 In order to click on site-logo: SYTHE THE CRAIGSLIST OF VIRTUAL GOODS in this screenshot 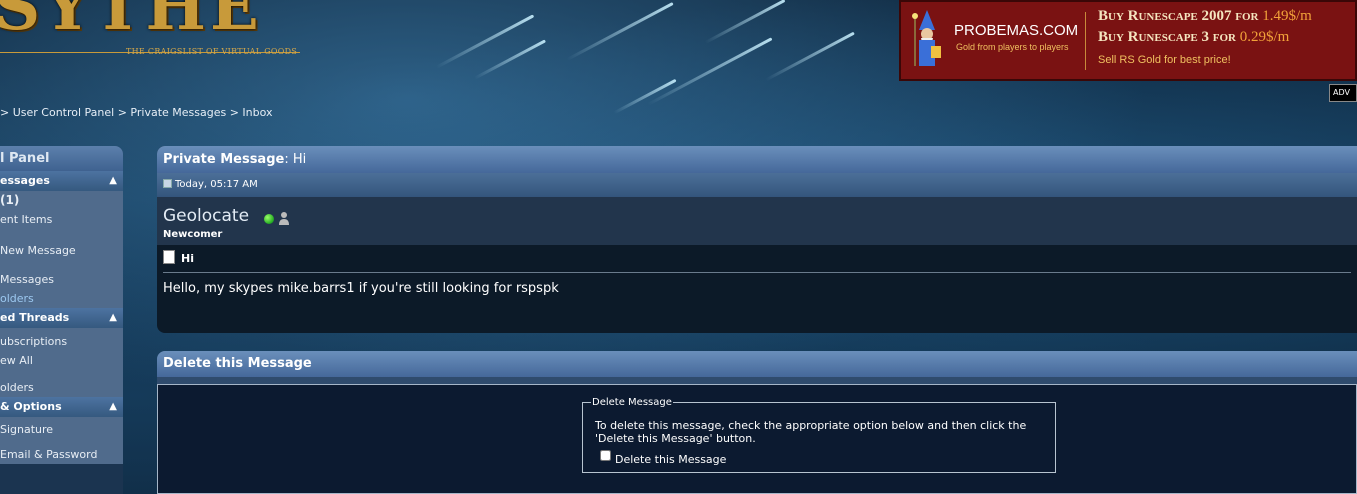, I will do `click(150, 31)`.